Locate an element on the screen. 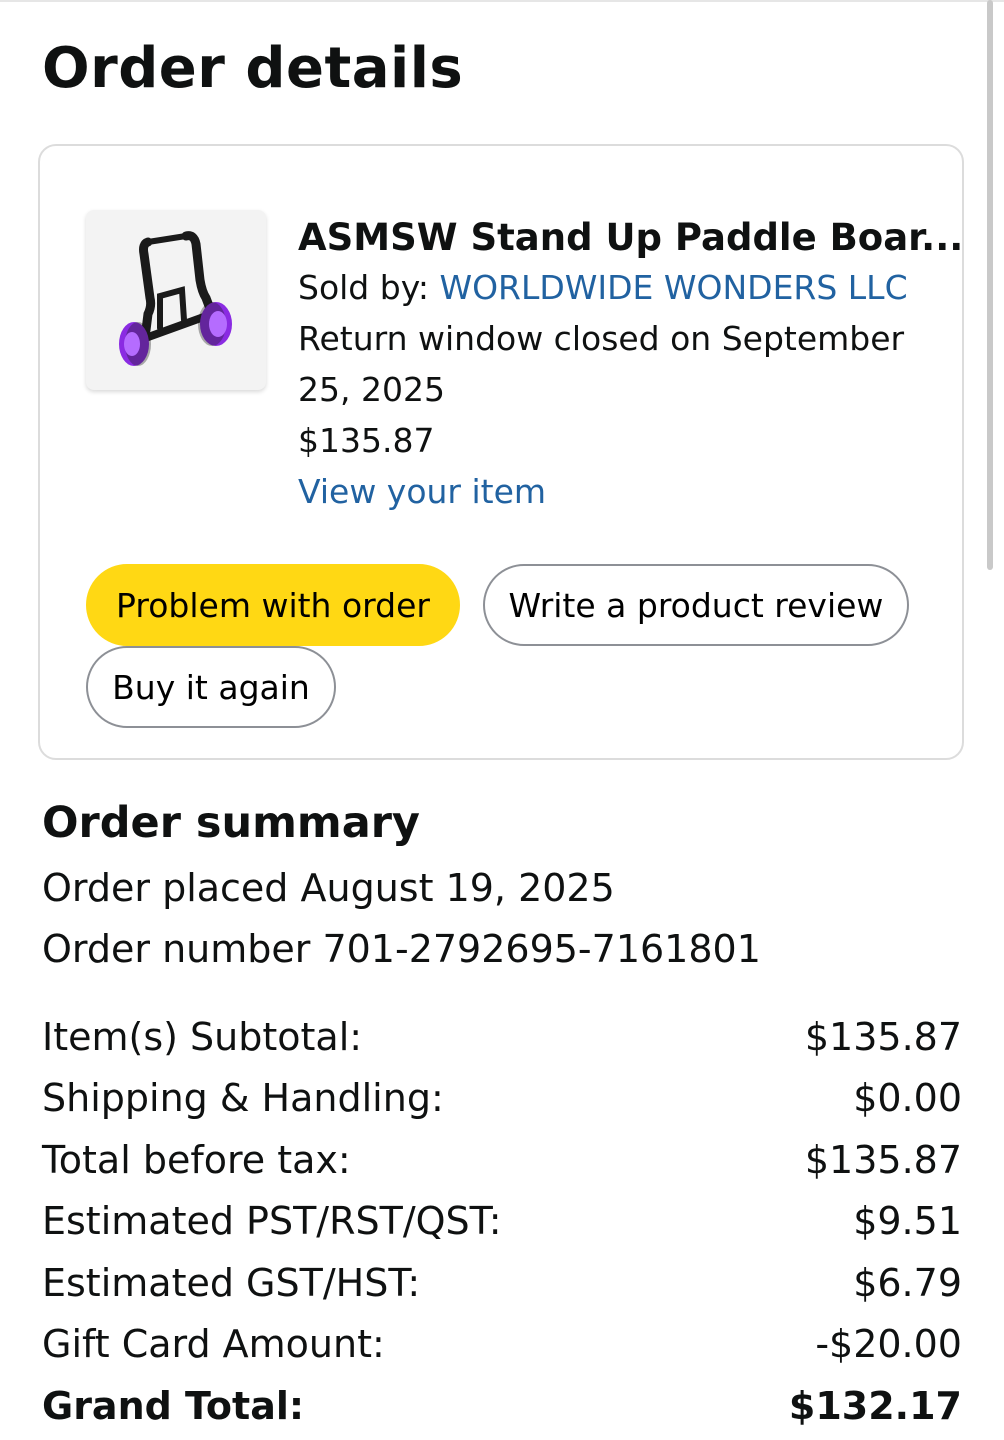  summary-row-value: $9.51 is located at coordinates (907, 1221).